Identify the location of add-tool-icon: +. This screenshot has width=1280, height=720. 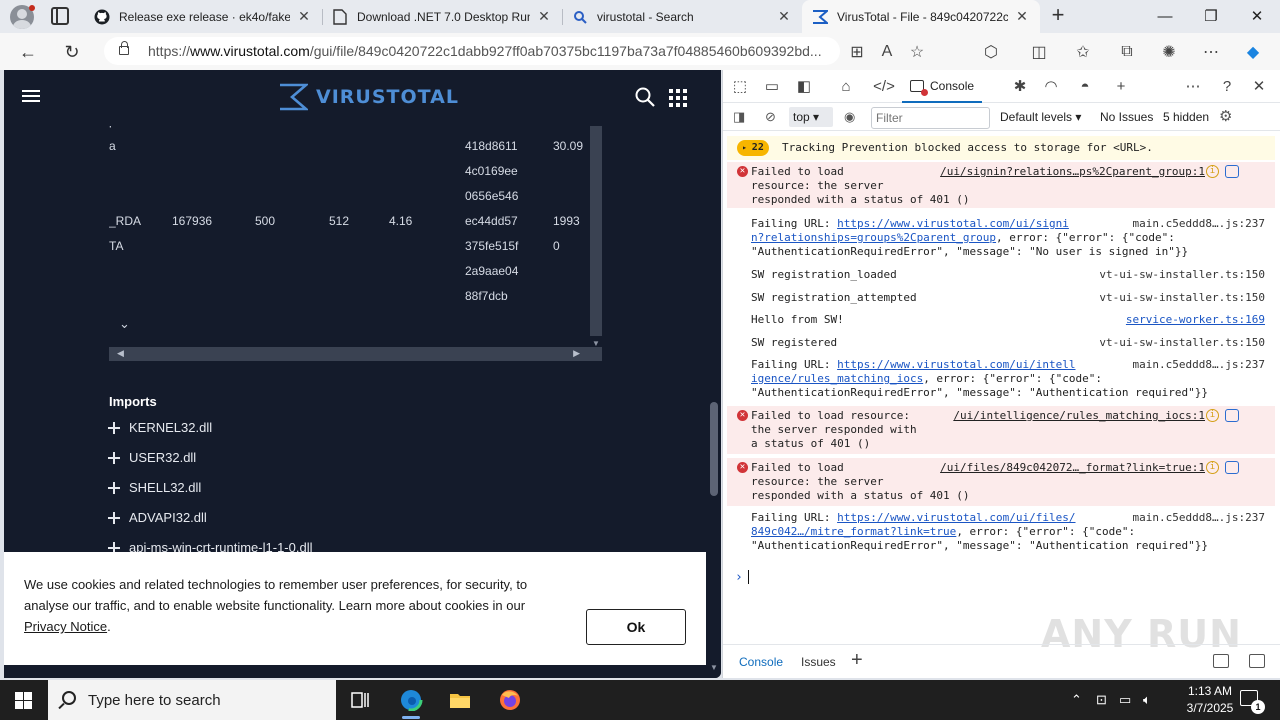
(1121, 87).